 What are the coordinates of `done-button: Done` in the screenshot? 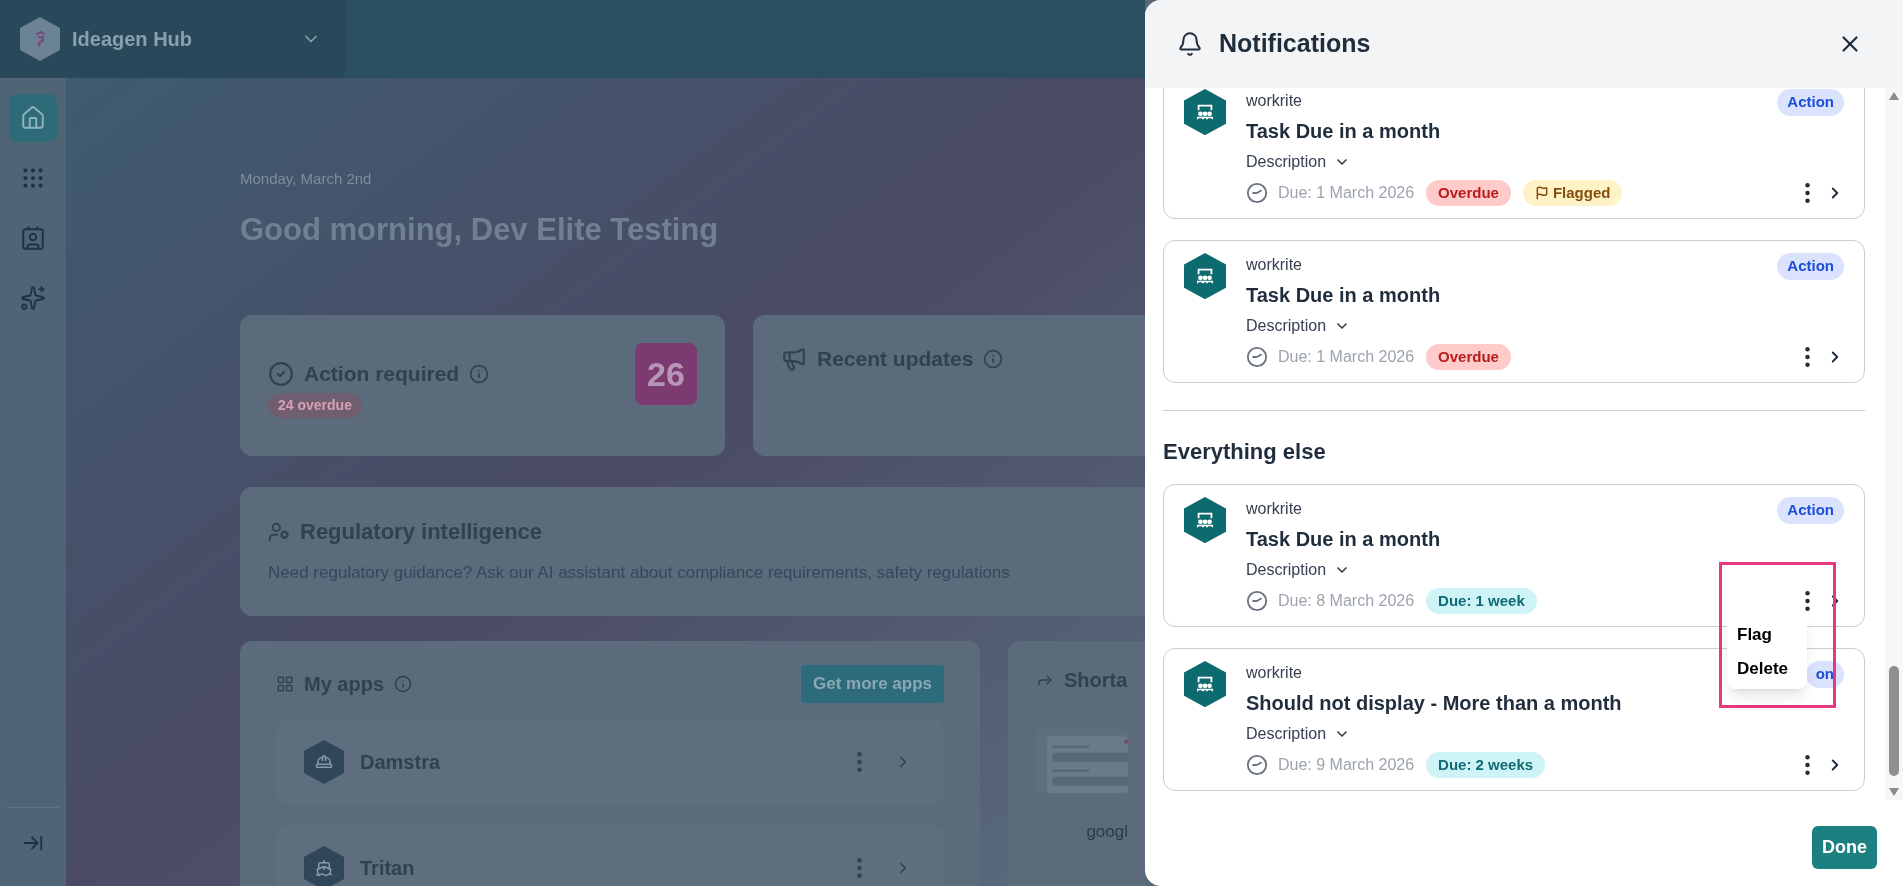 It's located at (1844, 847).